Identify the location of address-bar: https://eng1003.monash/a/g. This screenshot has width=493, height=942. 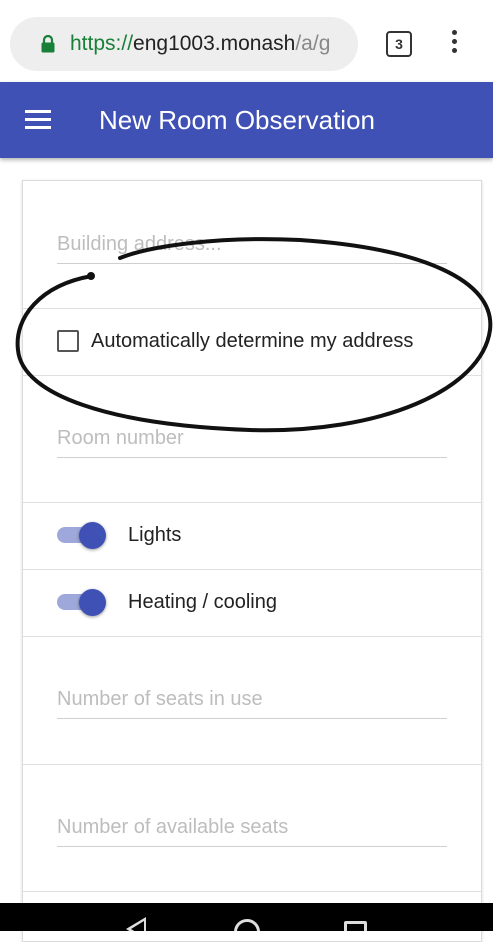
(184, 44).